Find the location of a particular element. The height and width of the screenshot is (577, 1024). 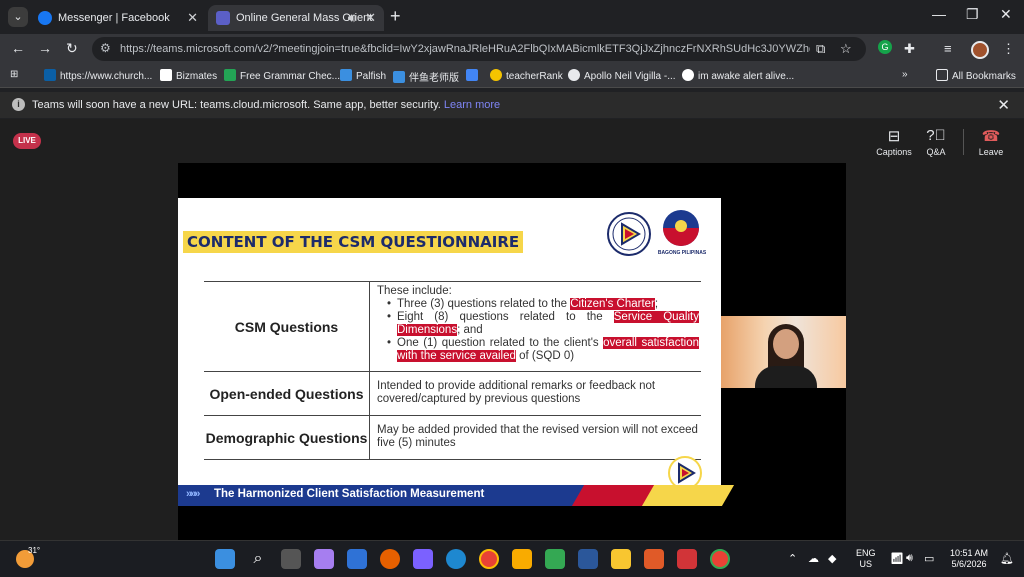

qa-icon: ?⃝ is located at coordinates (936, 135).